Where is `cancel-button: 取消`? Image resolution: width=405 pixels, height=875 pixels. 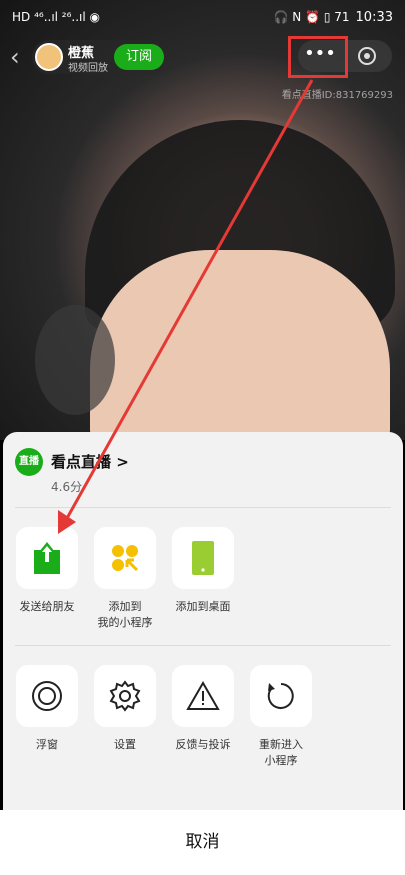
cancel-button: 取消 is located at coordinates (202, 842).